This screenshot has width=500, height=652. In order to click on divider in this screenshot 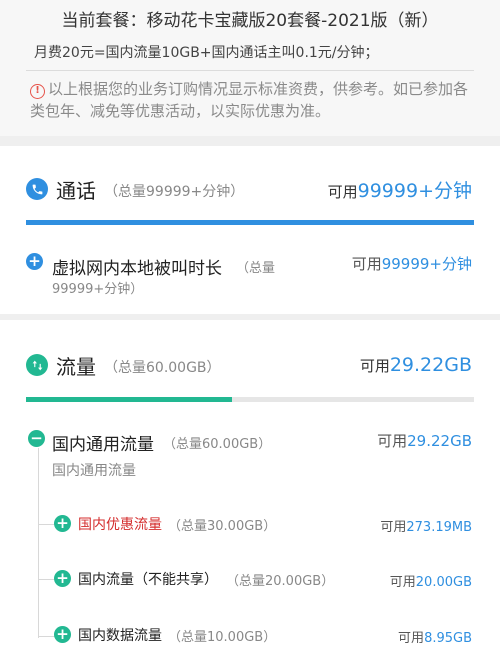, I will do `click(250, 70)`.